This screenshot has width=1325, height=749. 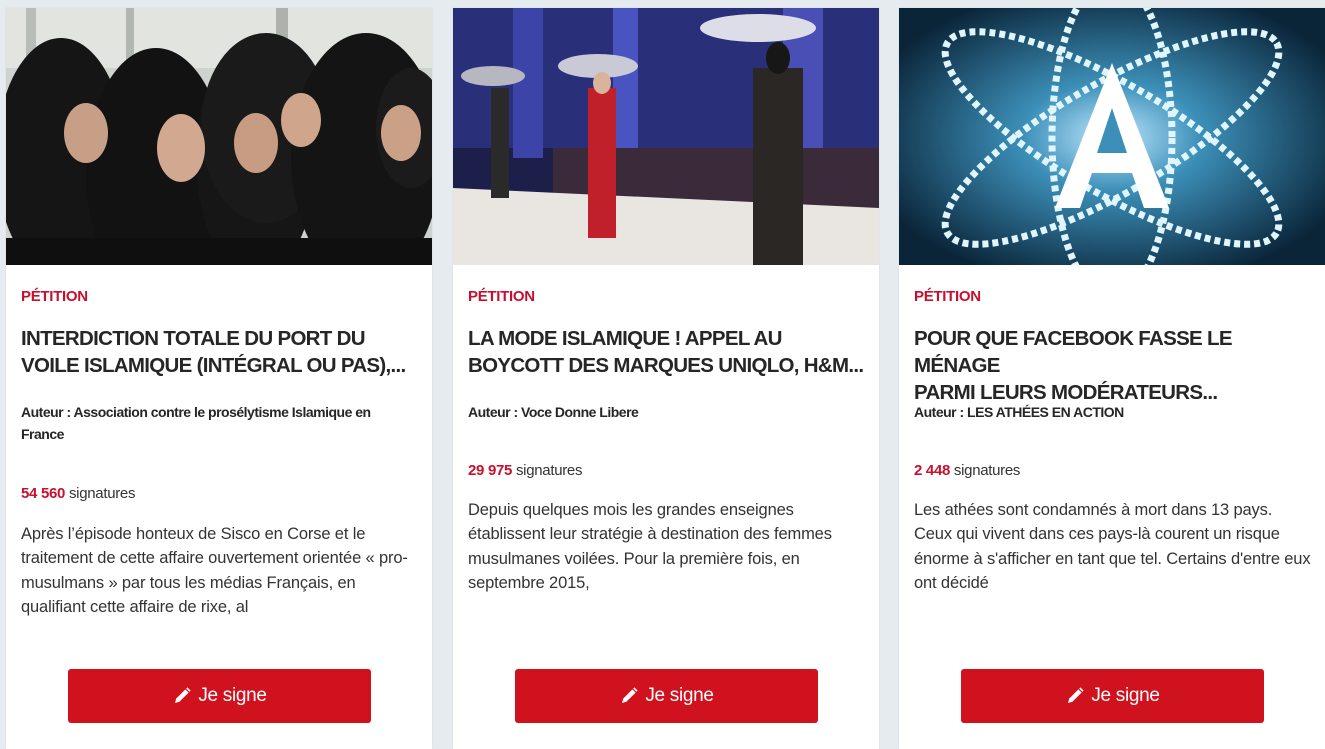 I want to click on signature-number: 2 448, so click(x=932, y=470).